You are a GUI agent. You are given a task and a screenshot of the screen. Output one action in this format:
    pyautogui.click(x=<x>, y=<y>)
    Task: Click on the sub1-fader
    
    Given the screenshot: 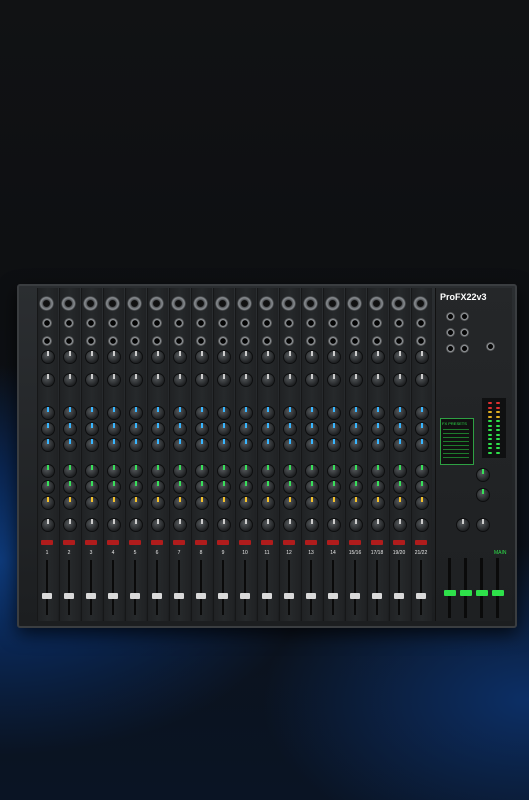 What is the action you would take?
    pyautogui.click(x=449, y=588)
    